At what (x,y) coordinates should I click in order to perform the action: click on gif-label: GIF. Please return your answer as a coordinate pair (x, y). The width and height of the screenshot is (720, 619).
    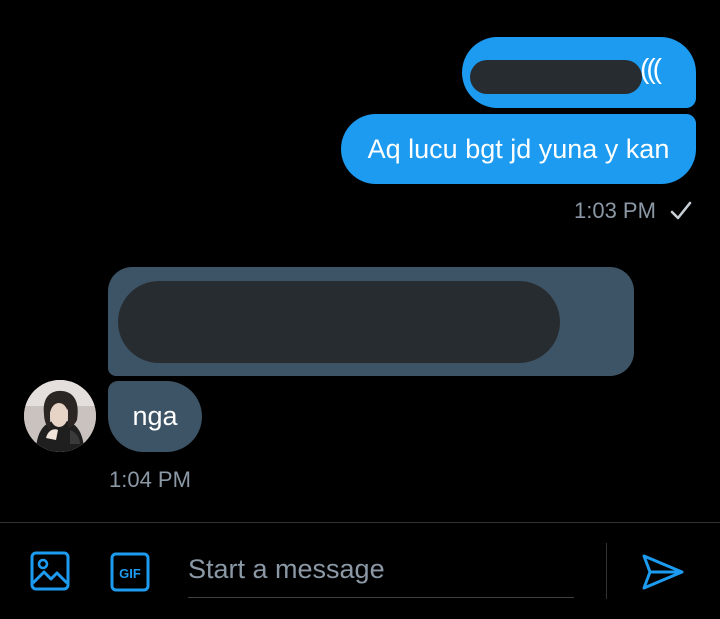
    Looking at the image, I should click on (130, 573).